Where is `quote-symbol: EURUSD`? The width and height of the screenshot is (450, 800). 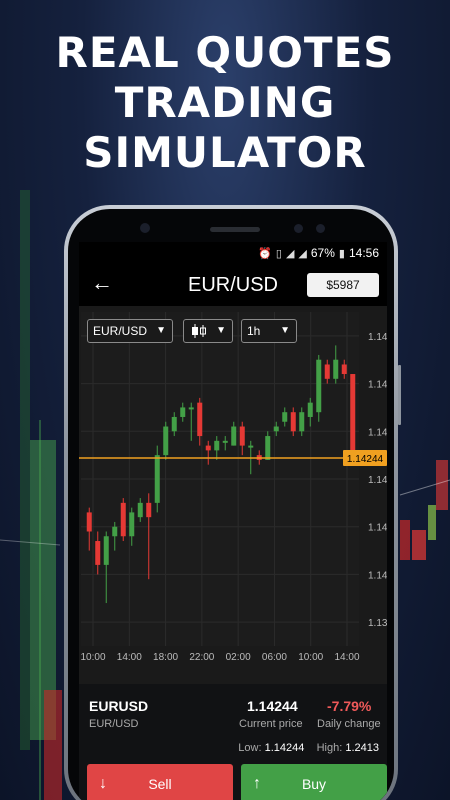
quote-symbol: EURUSD is located at coordinates (119, 706).